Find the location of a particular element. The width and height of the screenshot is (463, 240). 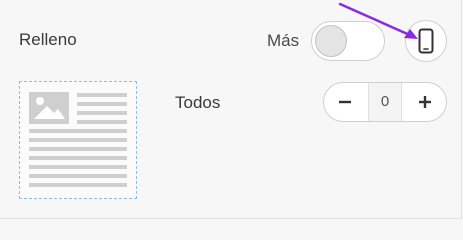

minus-icon is located at coordinates (345, 102).